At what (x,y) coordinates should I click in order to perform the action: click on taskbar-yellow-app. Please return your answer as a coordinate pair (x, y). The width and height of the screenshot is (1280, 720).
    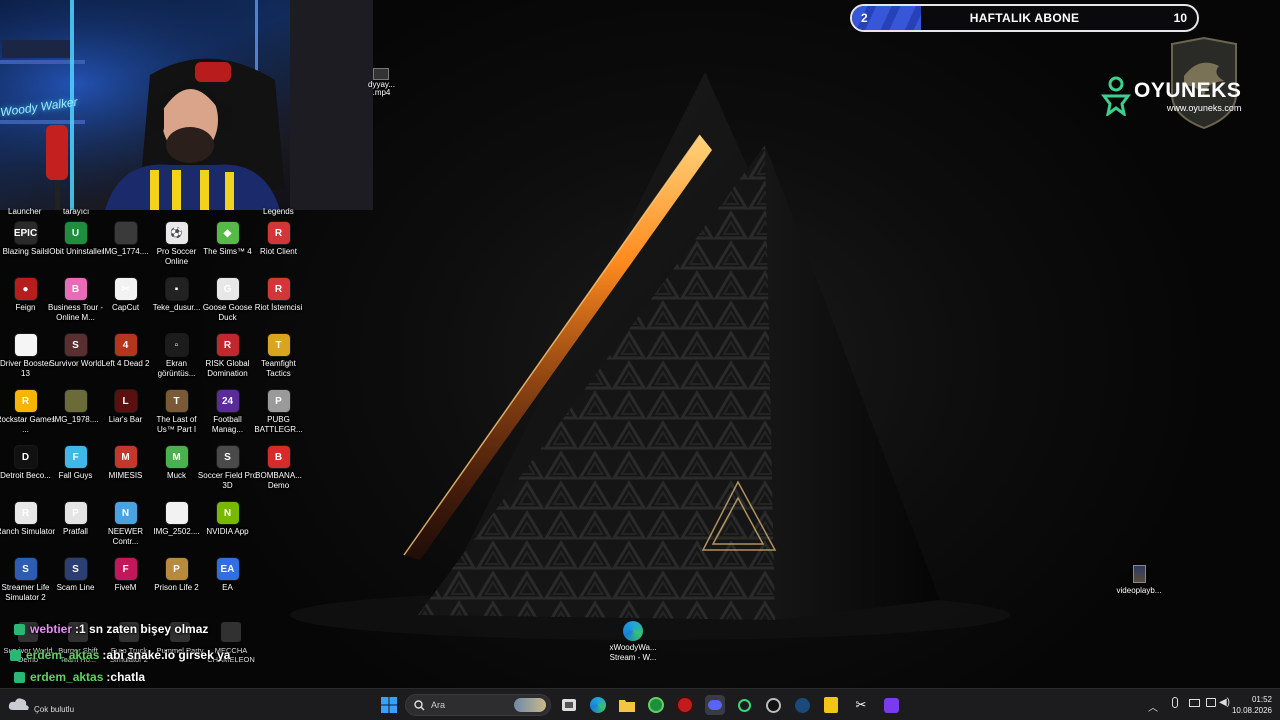
    Looking at the image, I should click on (831, 705).